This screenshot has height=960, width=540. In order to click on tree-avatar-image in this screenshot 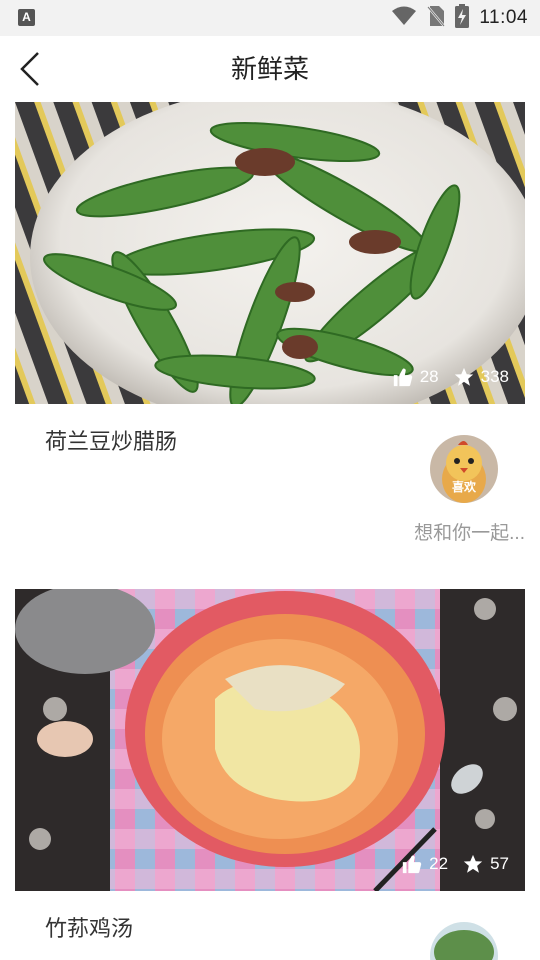, I will do `click(464, 941)`.